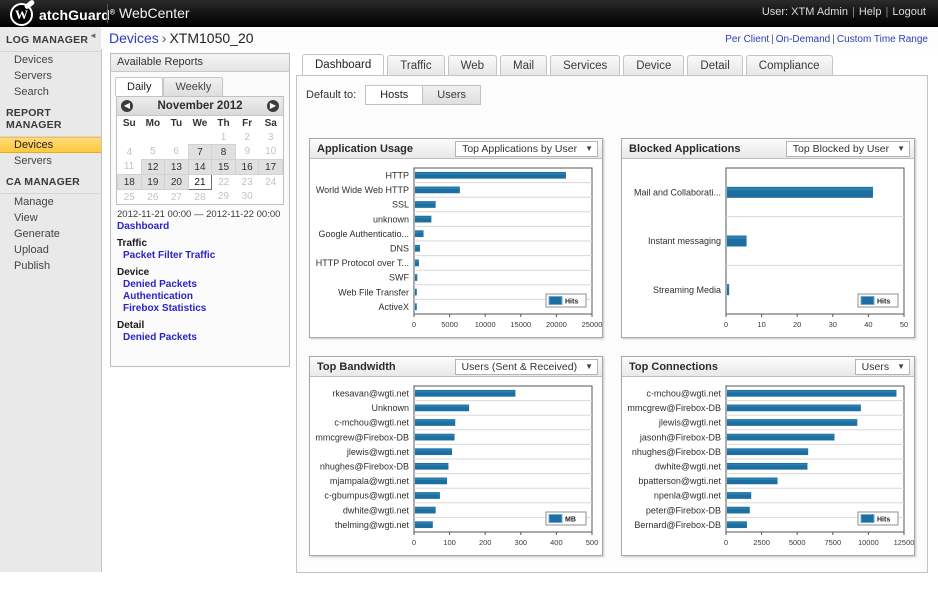 Image resolution: width=938 pixels, height=592 pixels. Describe the element at coordinates (62, 14) in the screenshot. I see `watchguard-logo: W atchGuard®` at that location.